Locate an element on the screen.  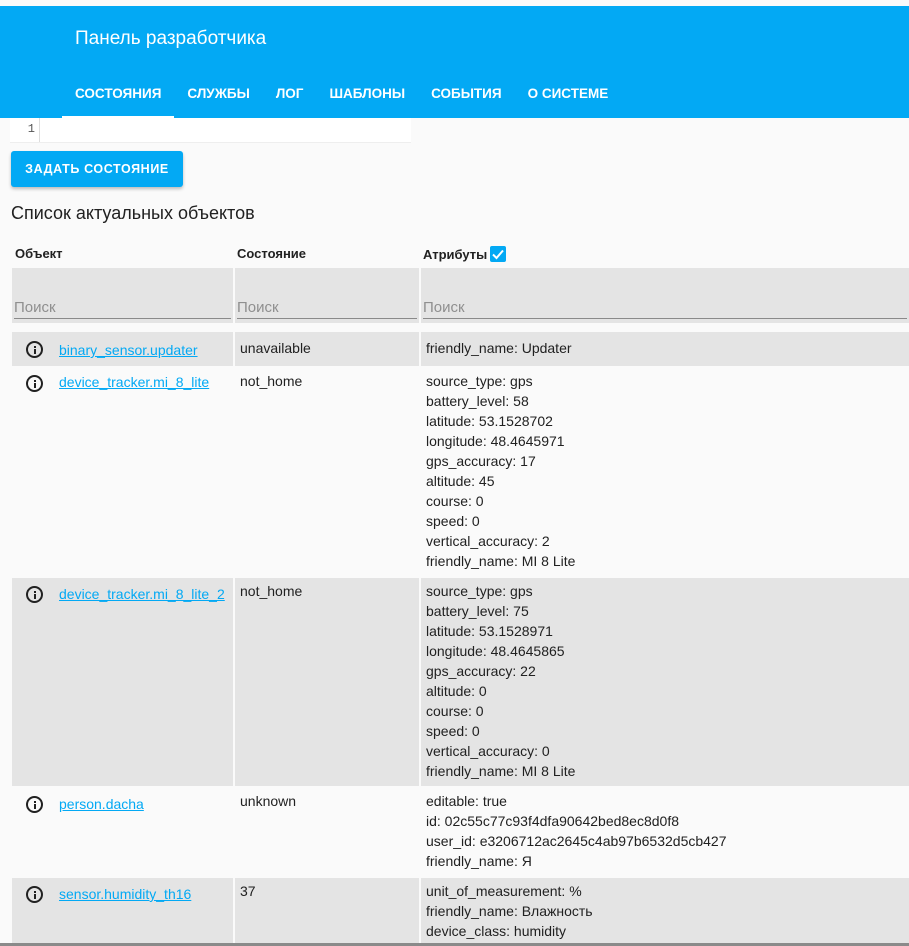
attribute-line: editable: true is located at coordinates (466, 801).